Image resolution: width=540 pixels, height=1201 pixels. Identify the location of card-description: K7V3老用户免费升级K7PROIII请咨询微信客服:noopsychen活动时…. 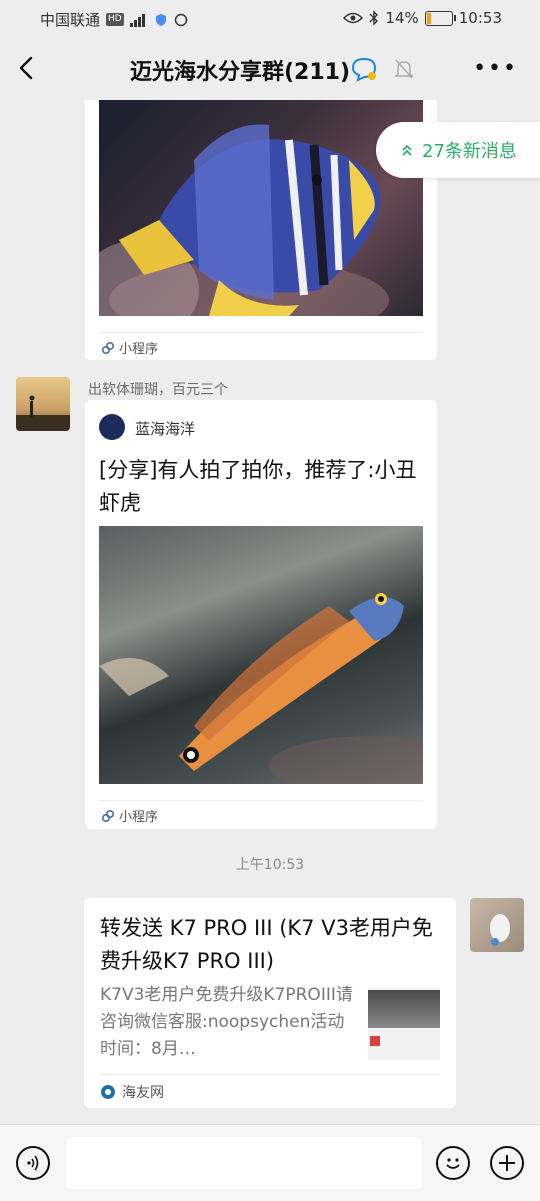
(226, 1022).